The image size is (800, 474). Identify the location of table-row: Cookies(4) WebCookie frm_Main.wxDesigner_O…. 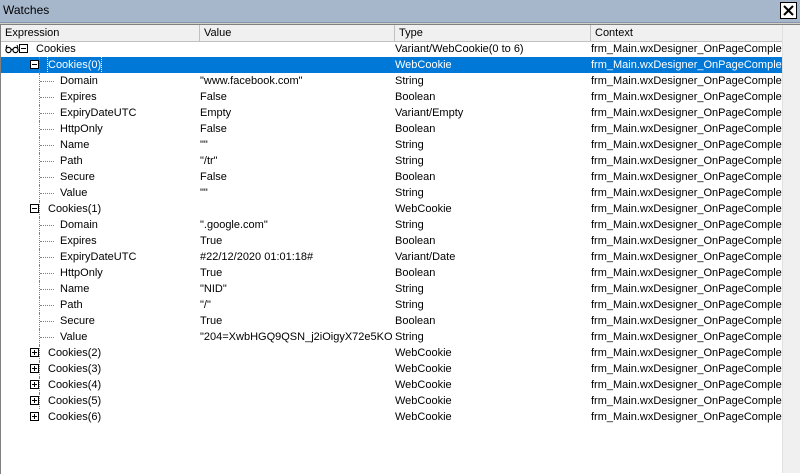
(391, 385).